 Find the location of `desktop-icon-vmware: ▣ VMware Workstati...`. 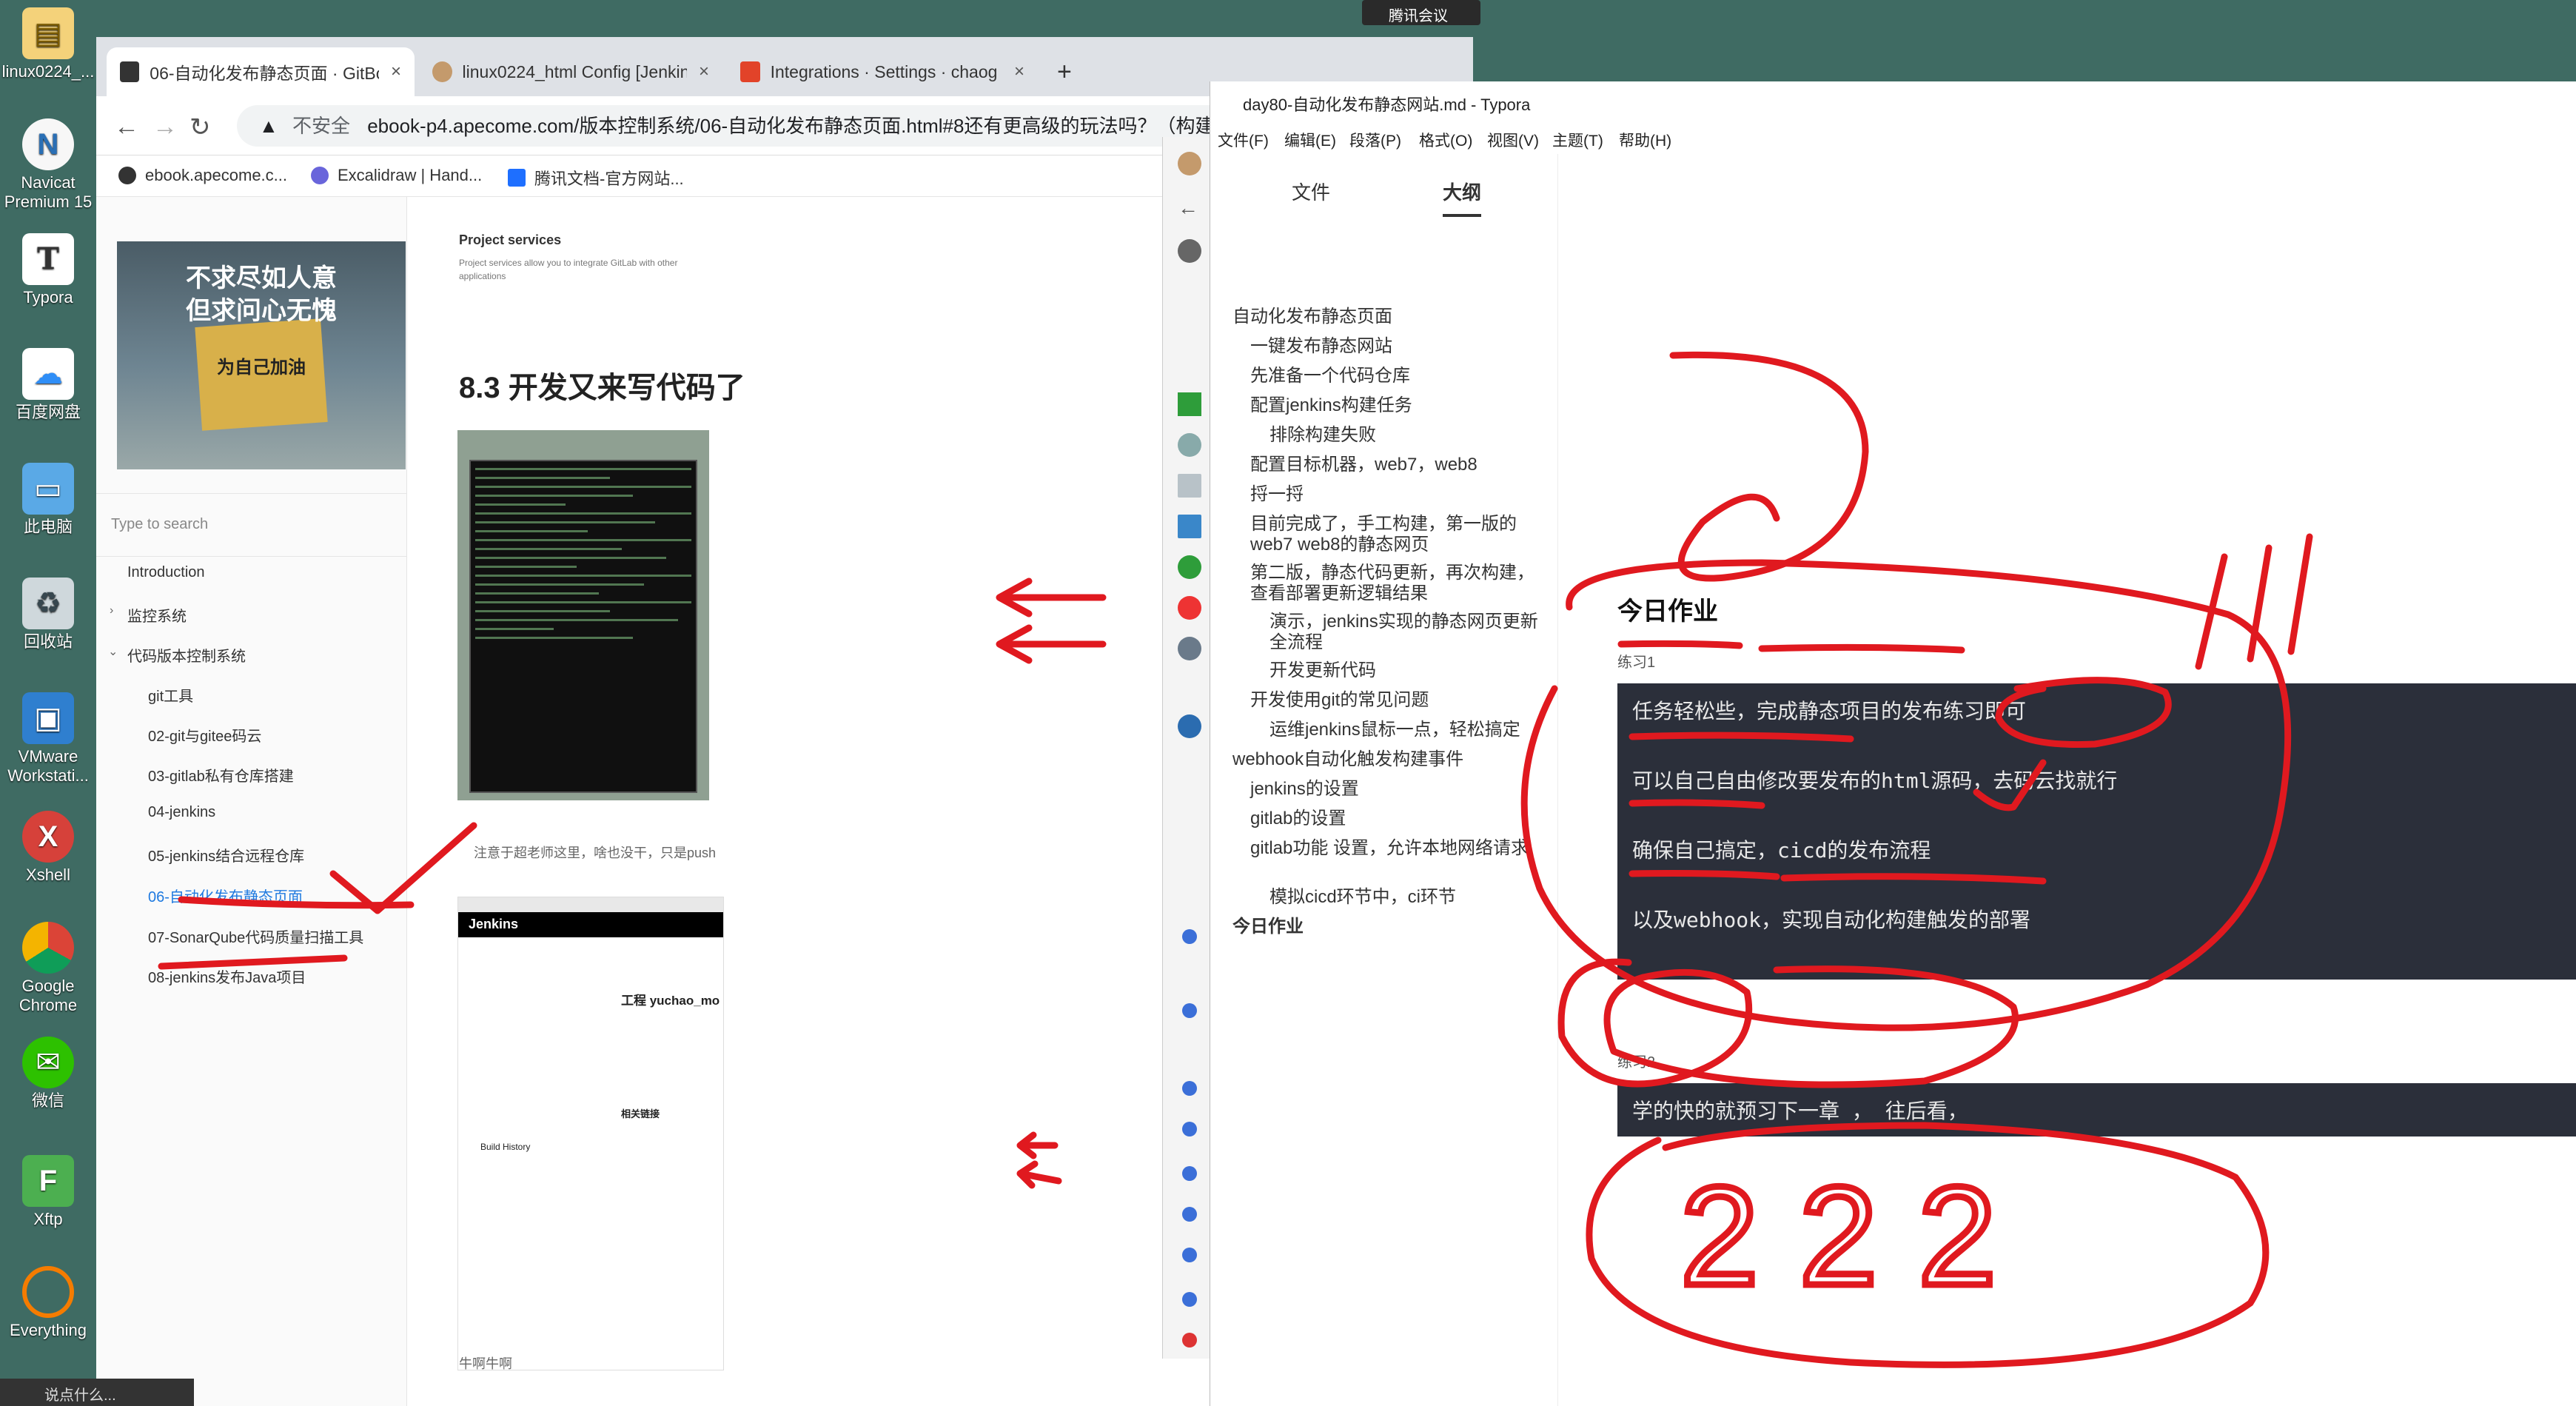

desktop-icon-vmware: ▣ VMware Workstati... is located at coordinates (48, 739).